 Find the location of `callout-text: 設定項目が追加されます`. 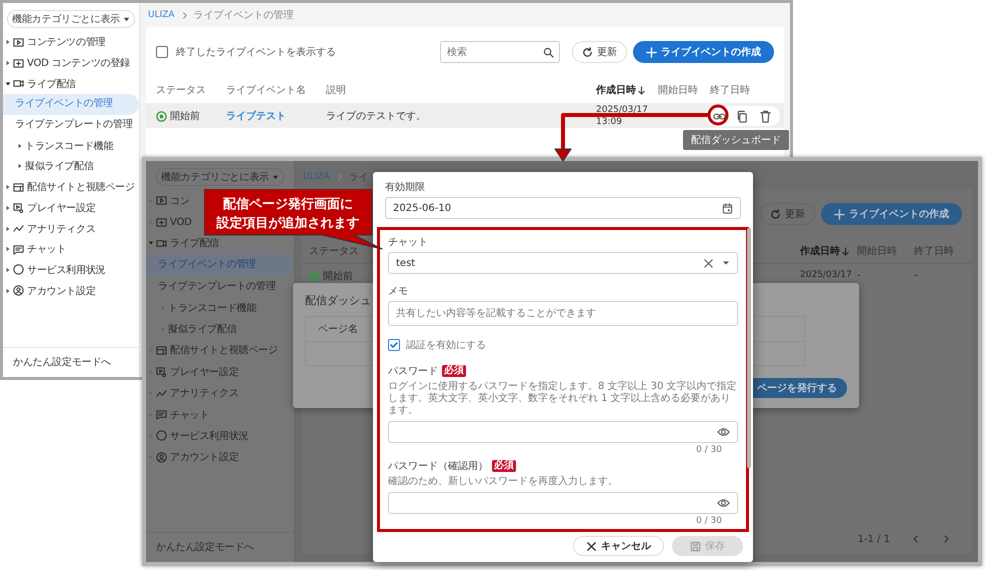

callout-text: 設定項目が追加されます is located at coordinates (288, 223).